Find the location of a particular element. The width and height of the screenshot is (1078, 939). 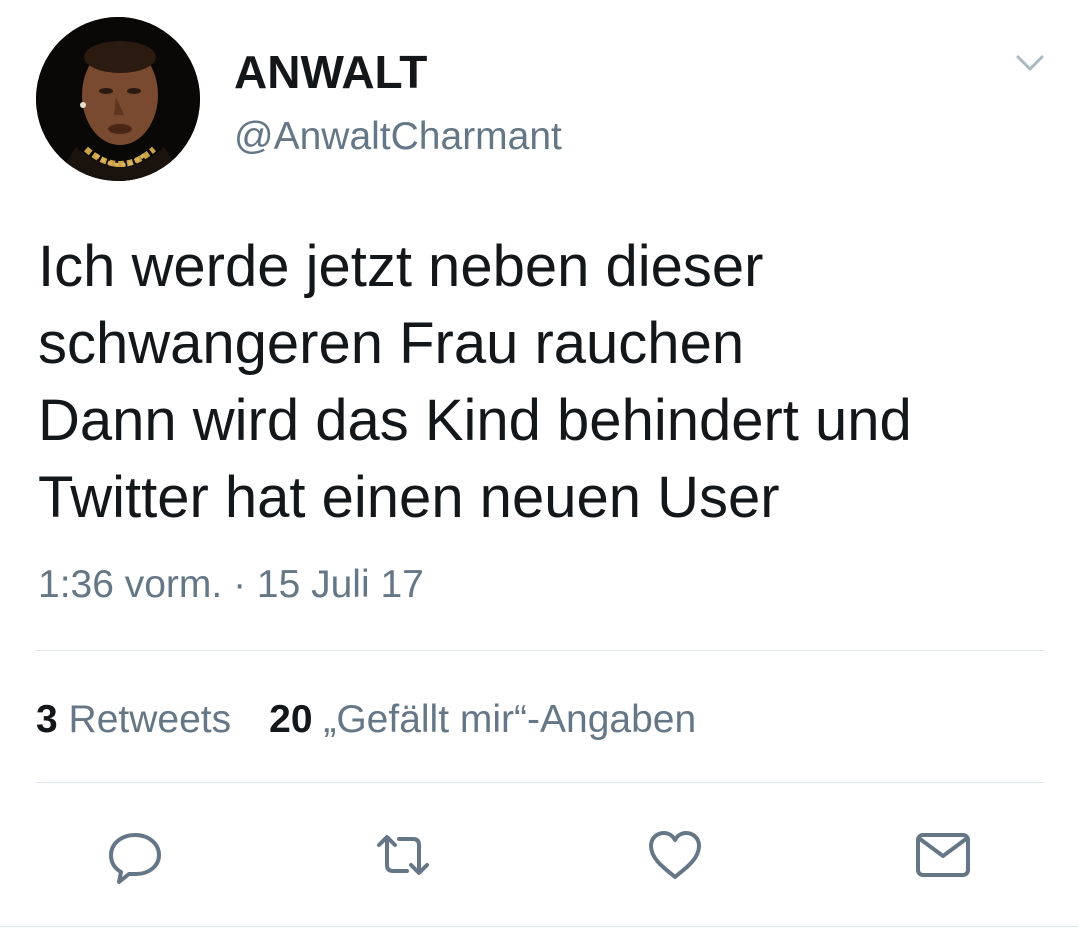

chevron-down-icon is located at coordinates (1030, 63).